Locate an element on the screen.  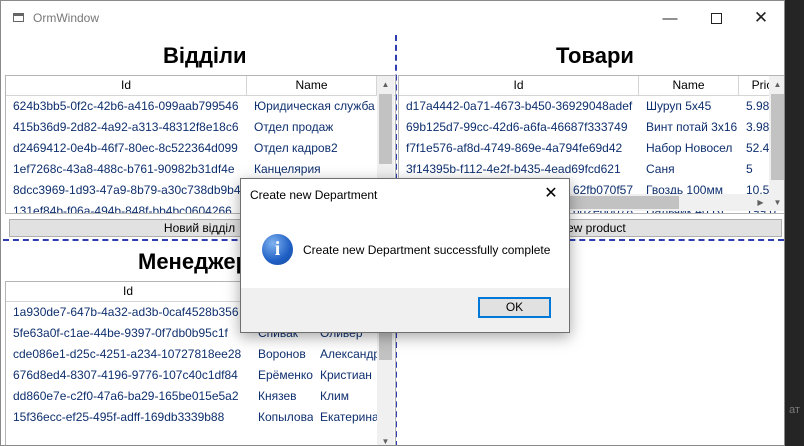
cell-id: dd860e7e-c2f0-47a6-ba29-165be015e5a2 is located at coordinates (126, 396).